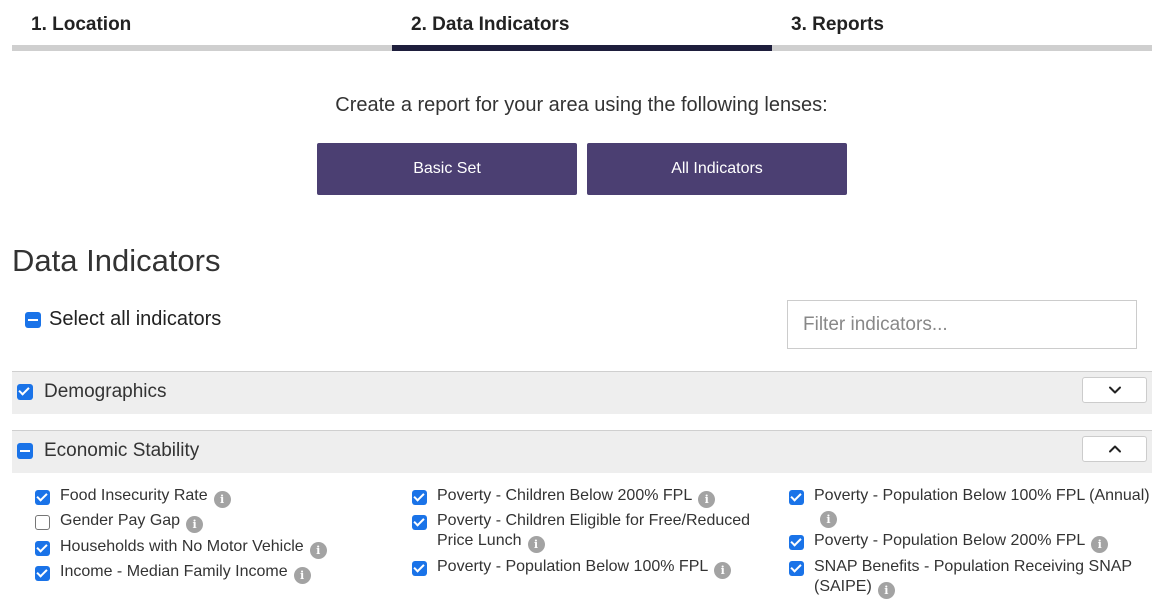  I want to click on category-demographics-label: Demographics, so click(105, 391).